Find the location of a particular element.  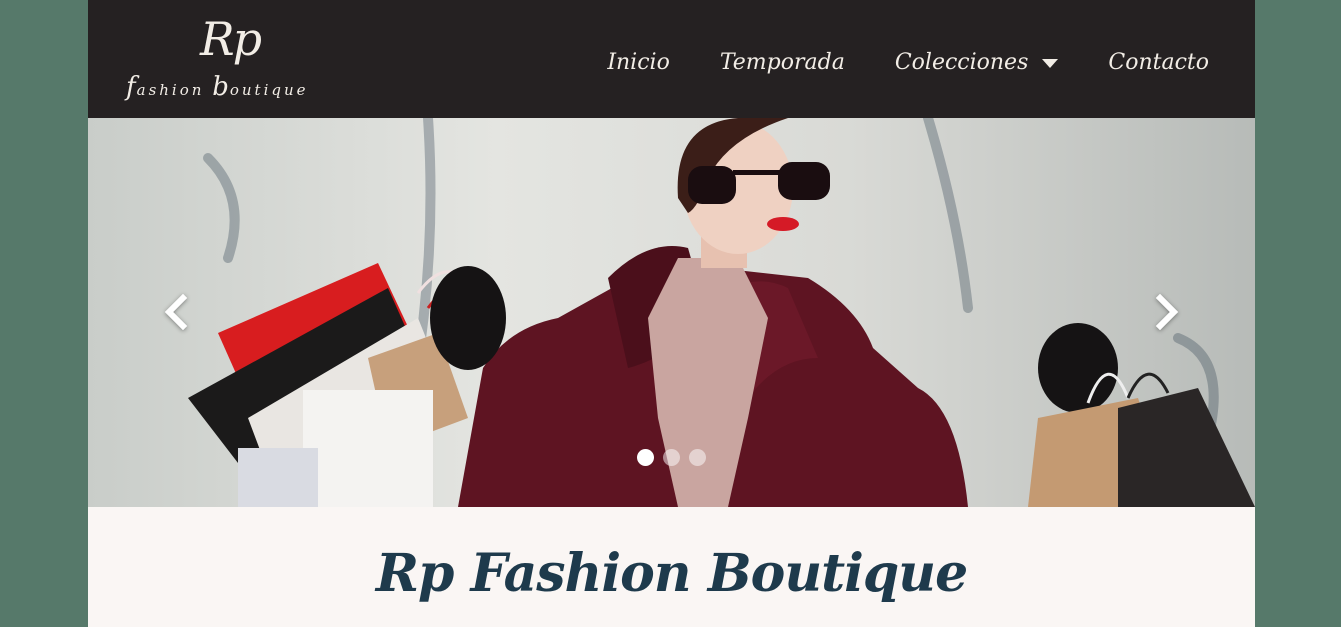

chevron-left-icon is located at coordinates (176, 312).